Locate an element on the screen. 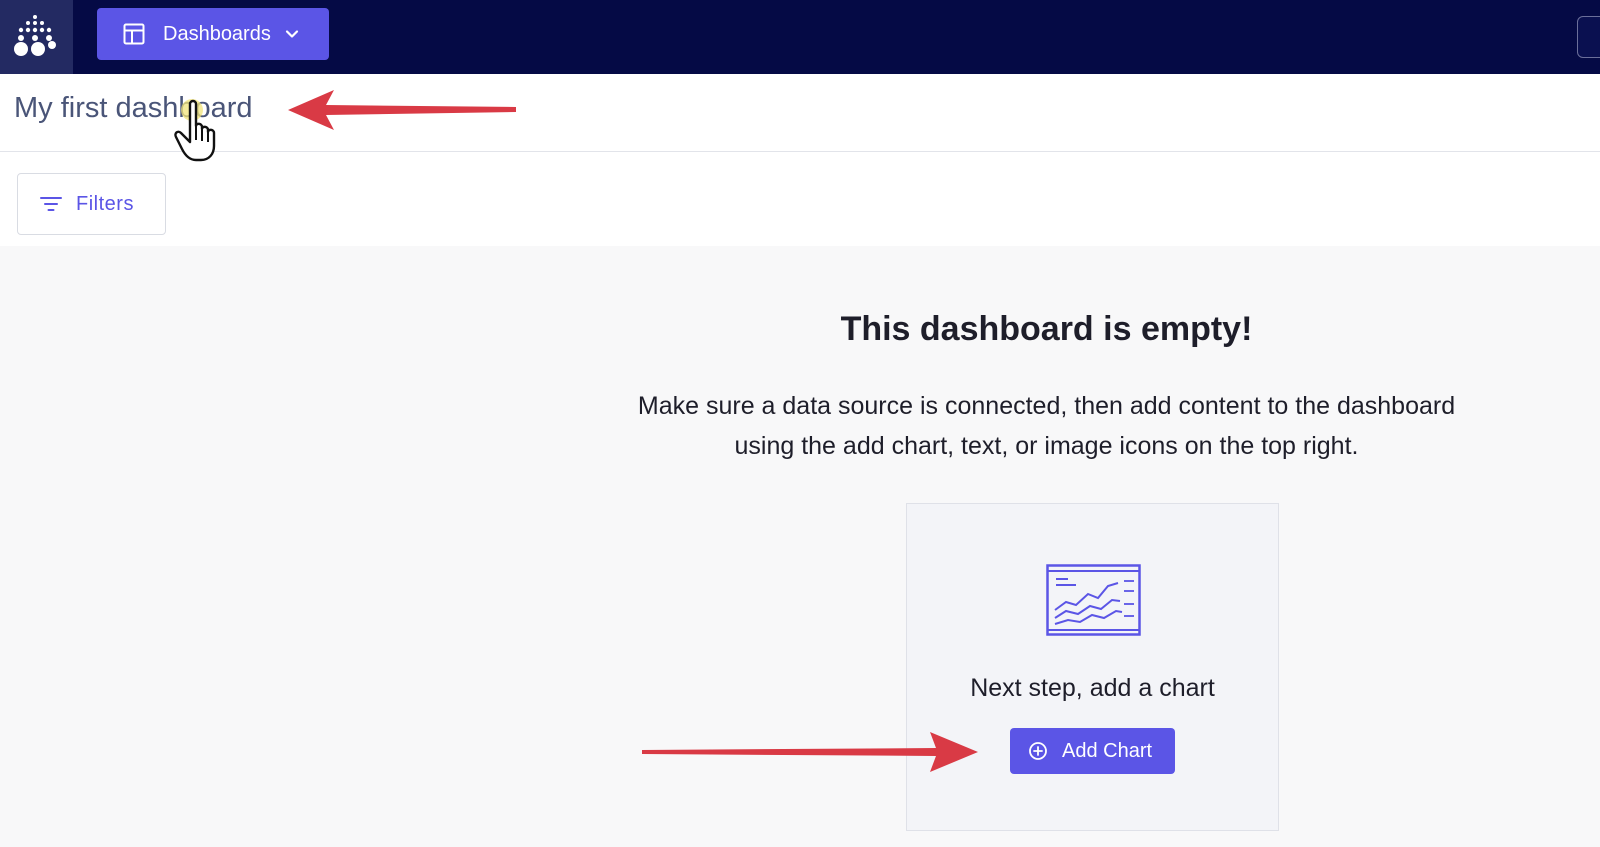 The image size is (1600, 847). top-navigation-bar: Dashboards is located at coordinates (800, 37).